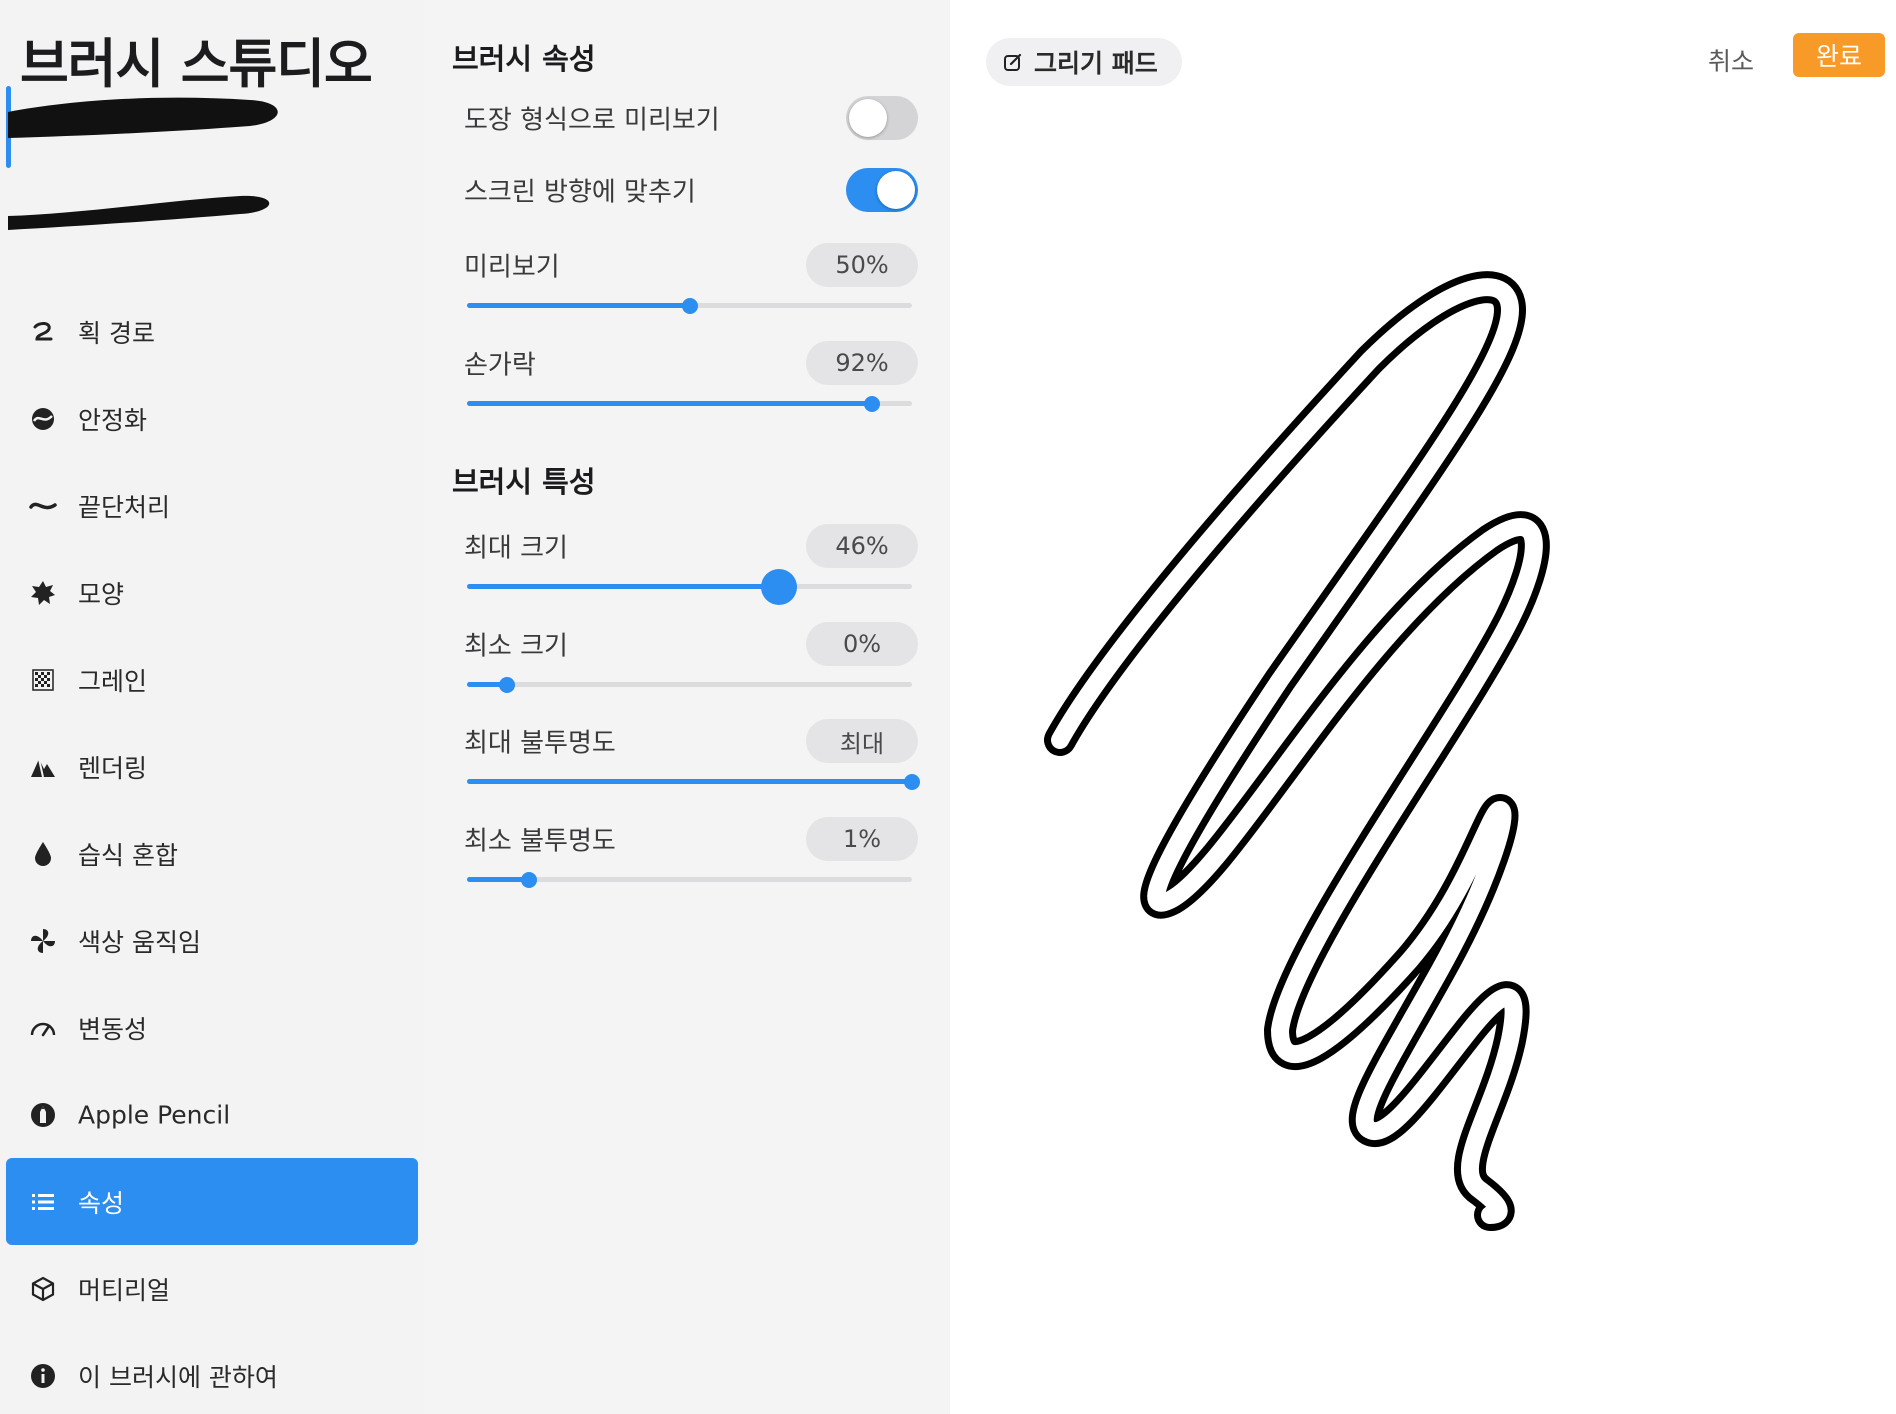 The width and height of the screenshot is (1896, 1414). I want to click on min-opacity-label: 최소 불투명도, so click(540, 841).